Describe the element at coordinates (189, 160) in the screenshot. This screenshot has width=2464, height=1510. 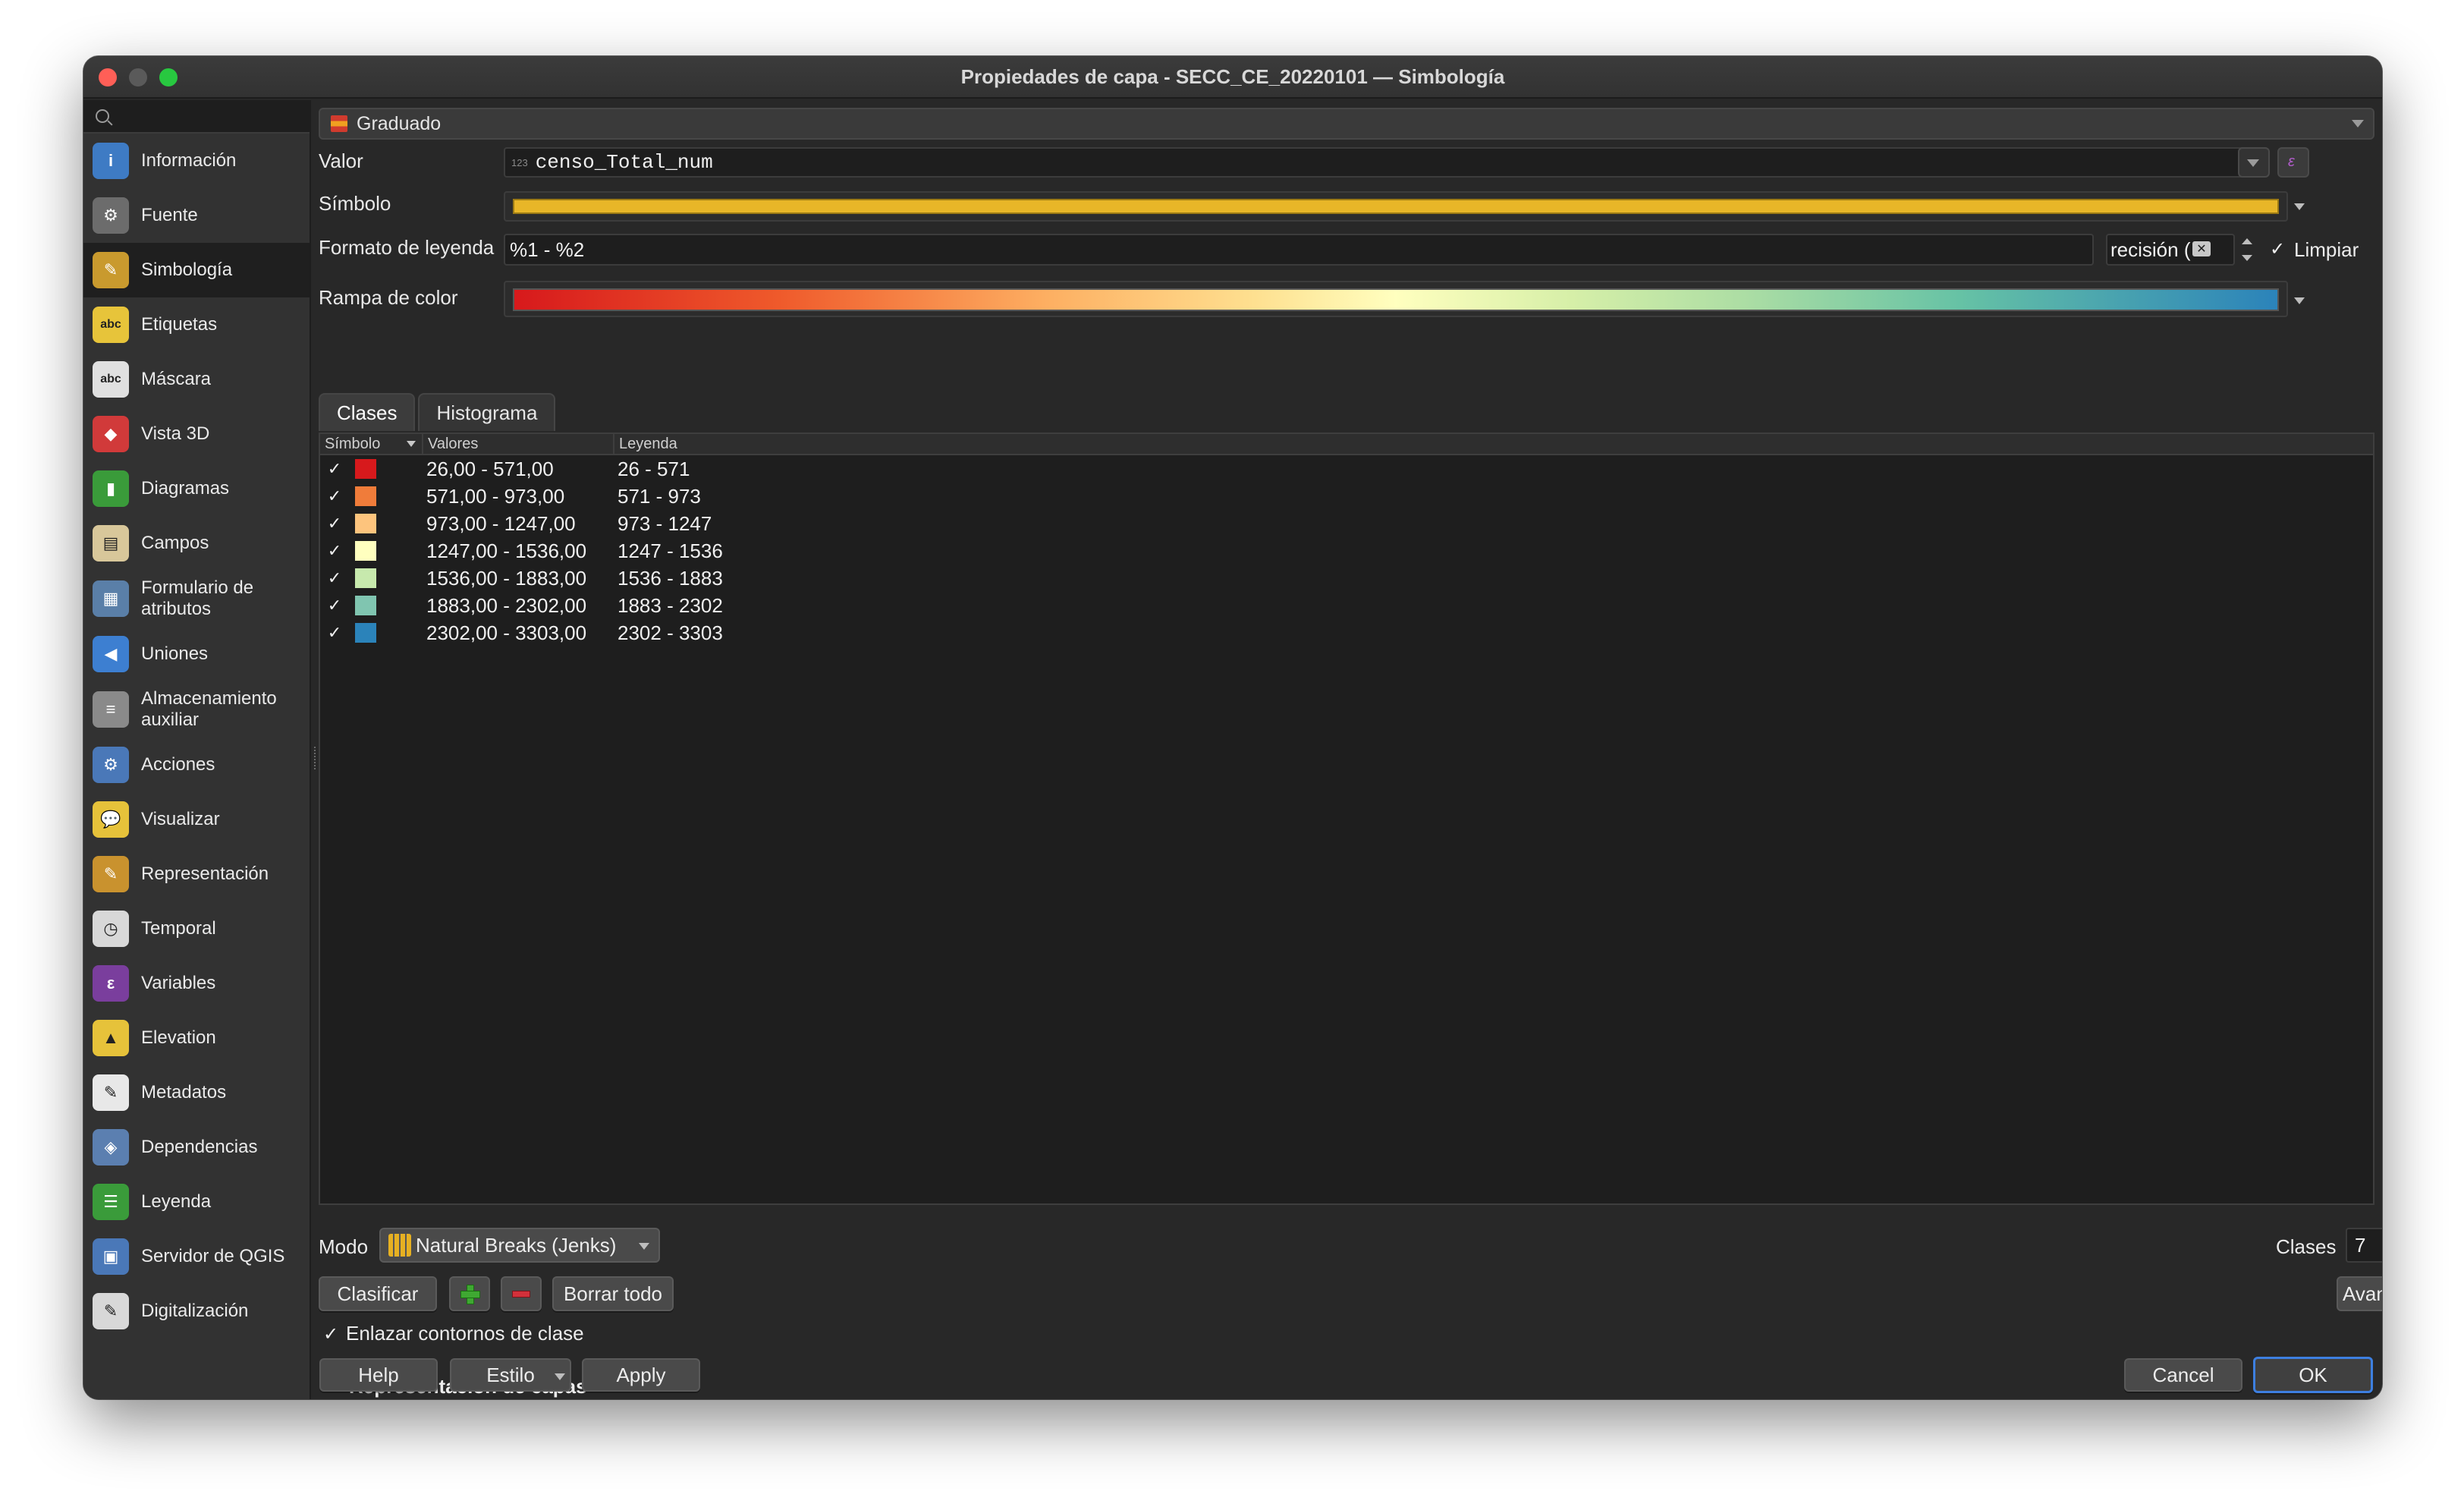
I see `sidebar-item-label: Información` at that location.